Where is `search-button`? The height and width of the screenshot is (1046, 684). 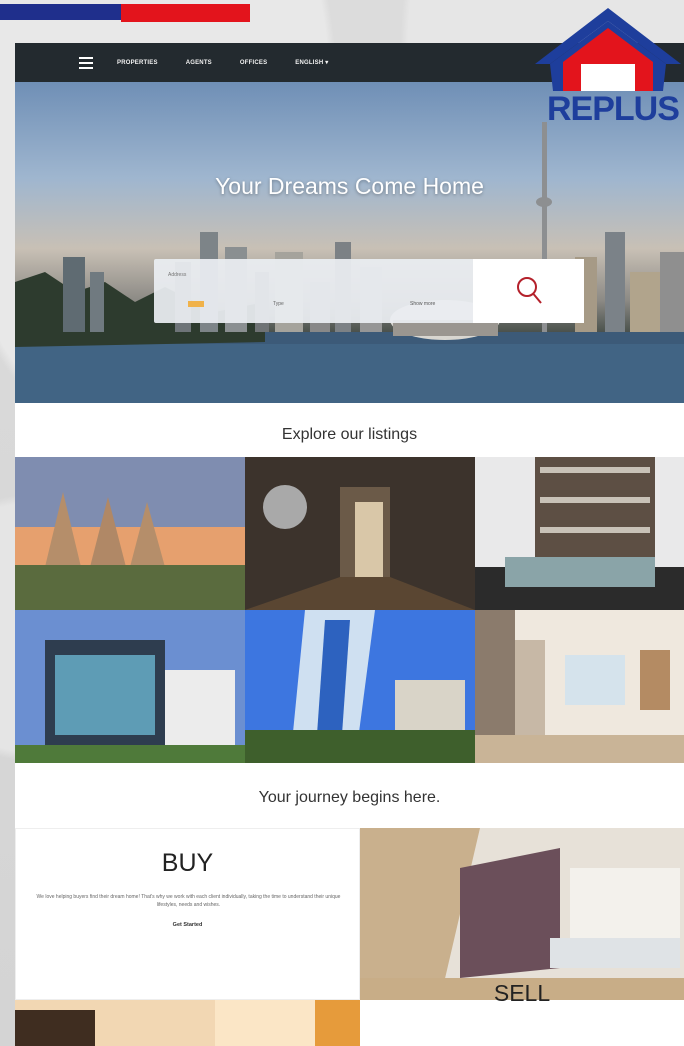 search-button is located at coordinates (528, 291).